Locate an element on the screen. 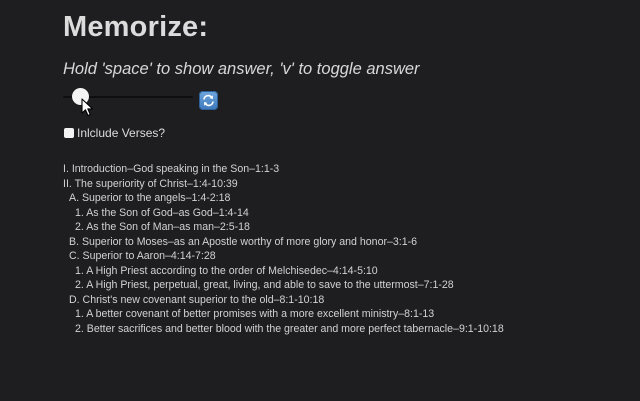 This screenshot has height=401, width=640. include-verses-option: Inlclude Verses? is located at coordinates (114, 133).